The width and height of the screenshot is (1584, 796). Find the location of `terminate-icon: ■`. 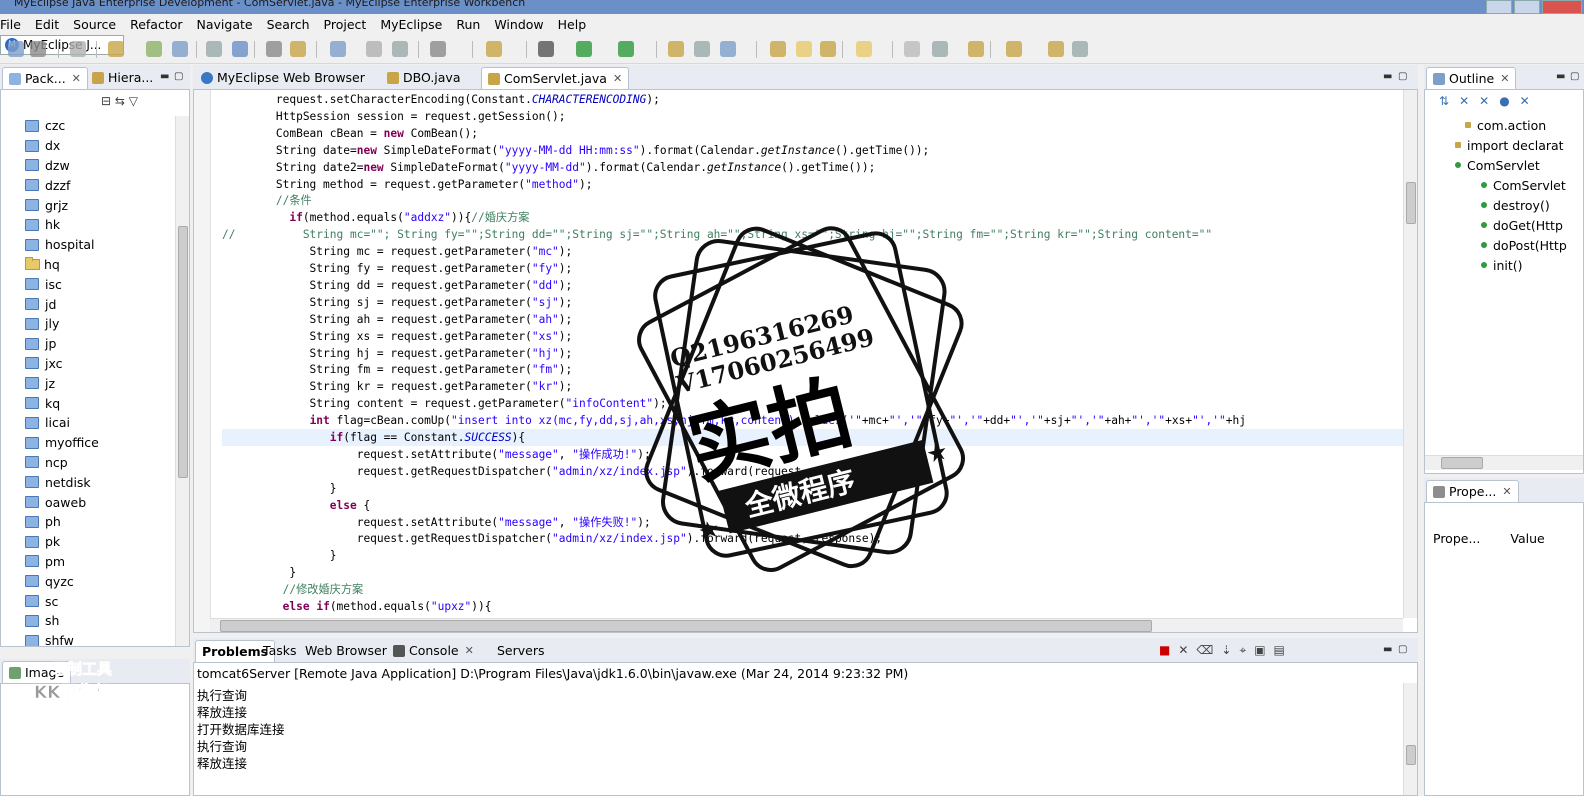

terminate-icon: ■ is located at coordinates (1168, 650).